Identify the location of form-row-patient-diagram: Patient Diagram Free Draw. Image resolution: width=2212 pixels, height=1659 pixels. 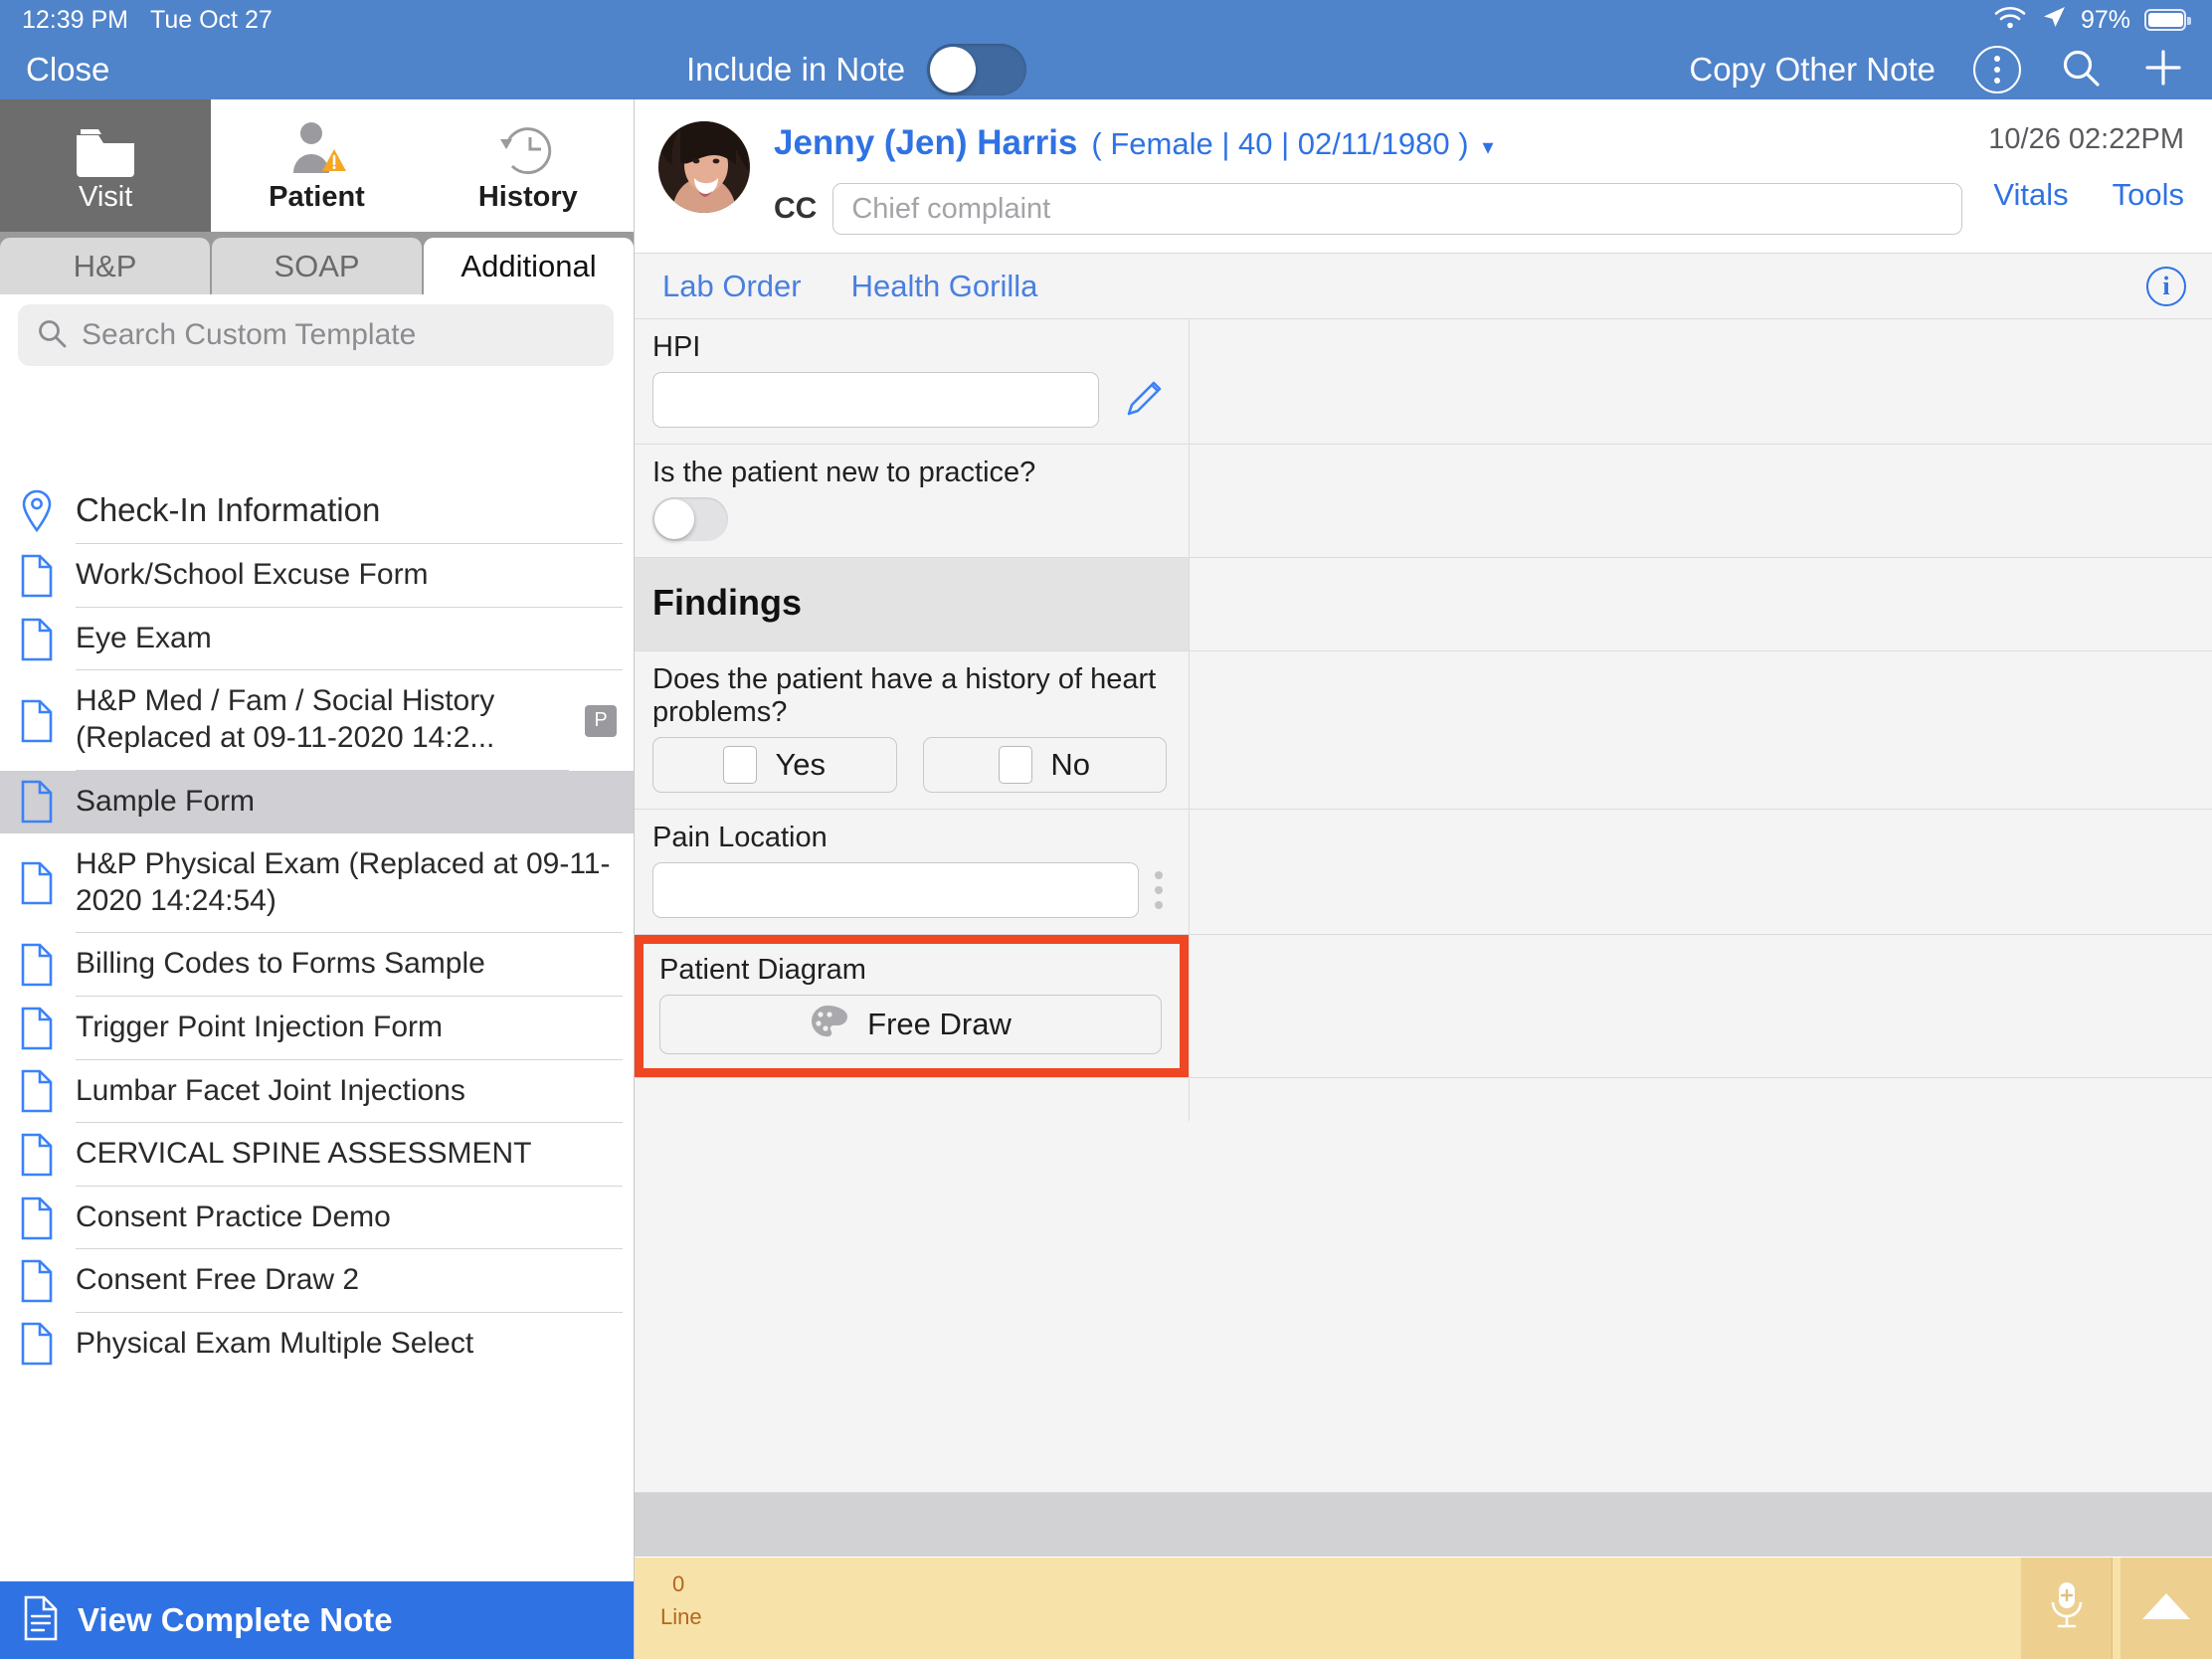
(1423, 1006).